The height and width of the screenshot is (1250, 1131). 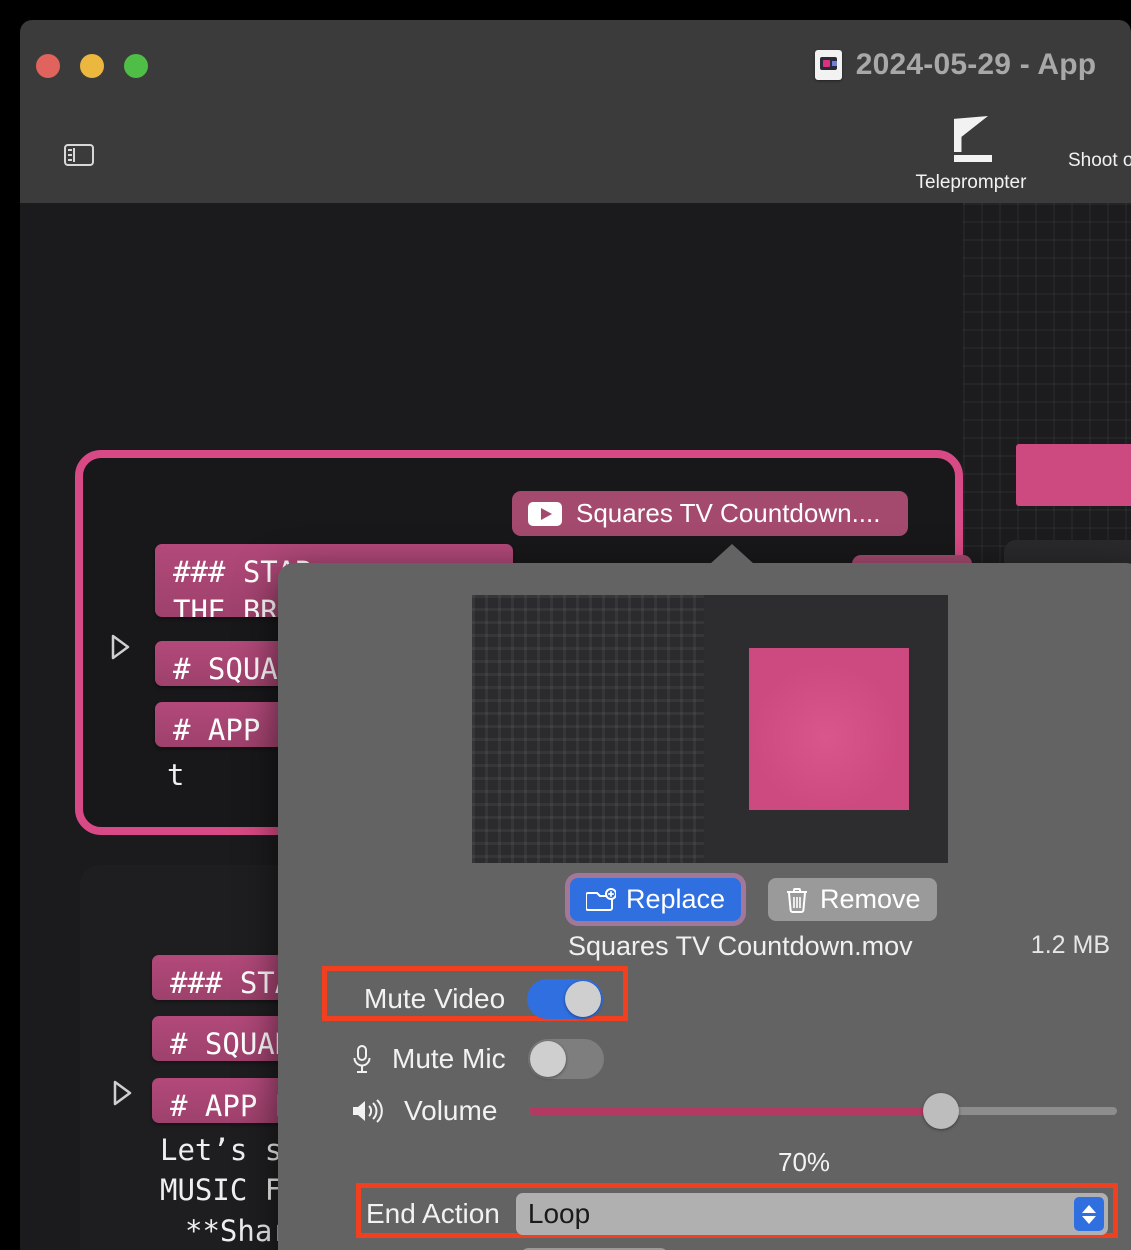 What do you see at coordinates (176, 775) in the screenshot?
I see `script-plain-line: t` at bounding box center [176, 775].